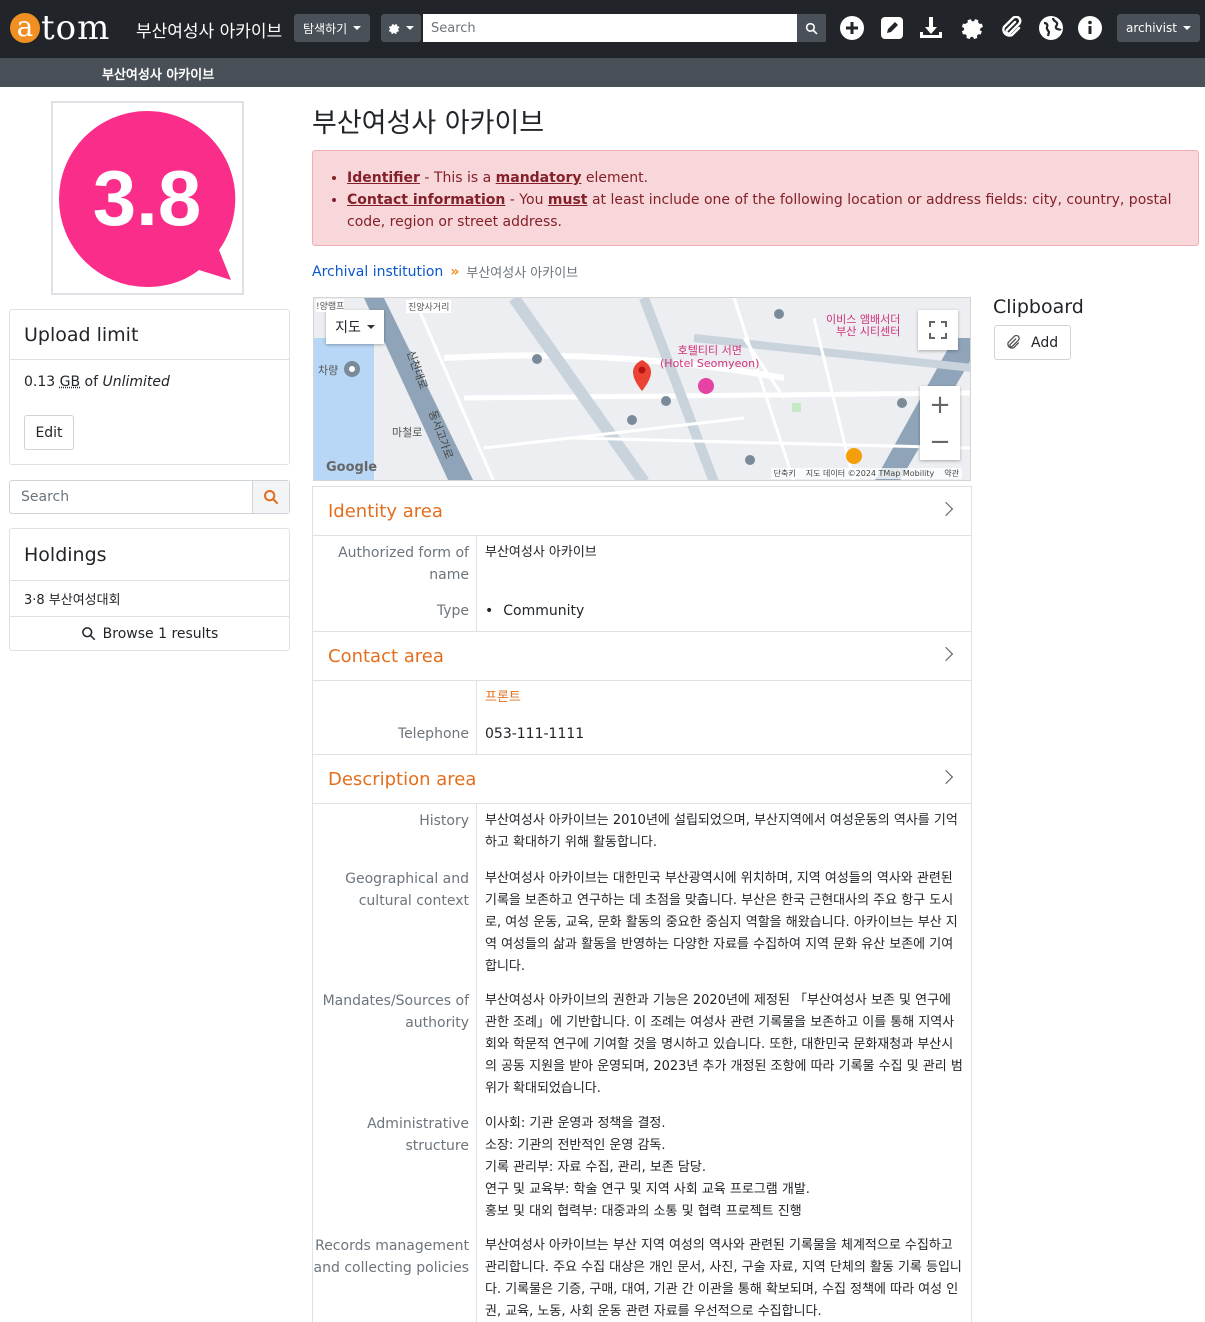  What do you see at coordinates (647, 1189) in the screenshot?
I see `admin-structure-line: 연구 및 교육부: 학술 연구 및 지역 사회 교육 프로그램 개발.` at bounding box center [647, 1189].